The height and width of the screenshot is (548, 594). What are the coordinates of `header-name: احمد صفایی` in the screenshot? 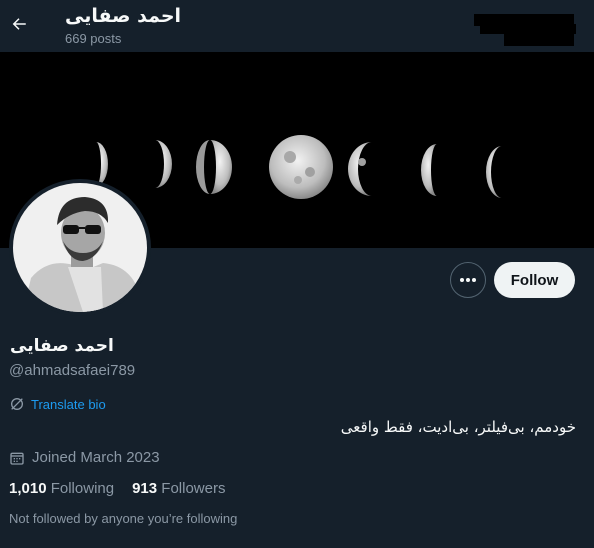 It's located at (123, 16).